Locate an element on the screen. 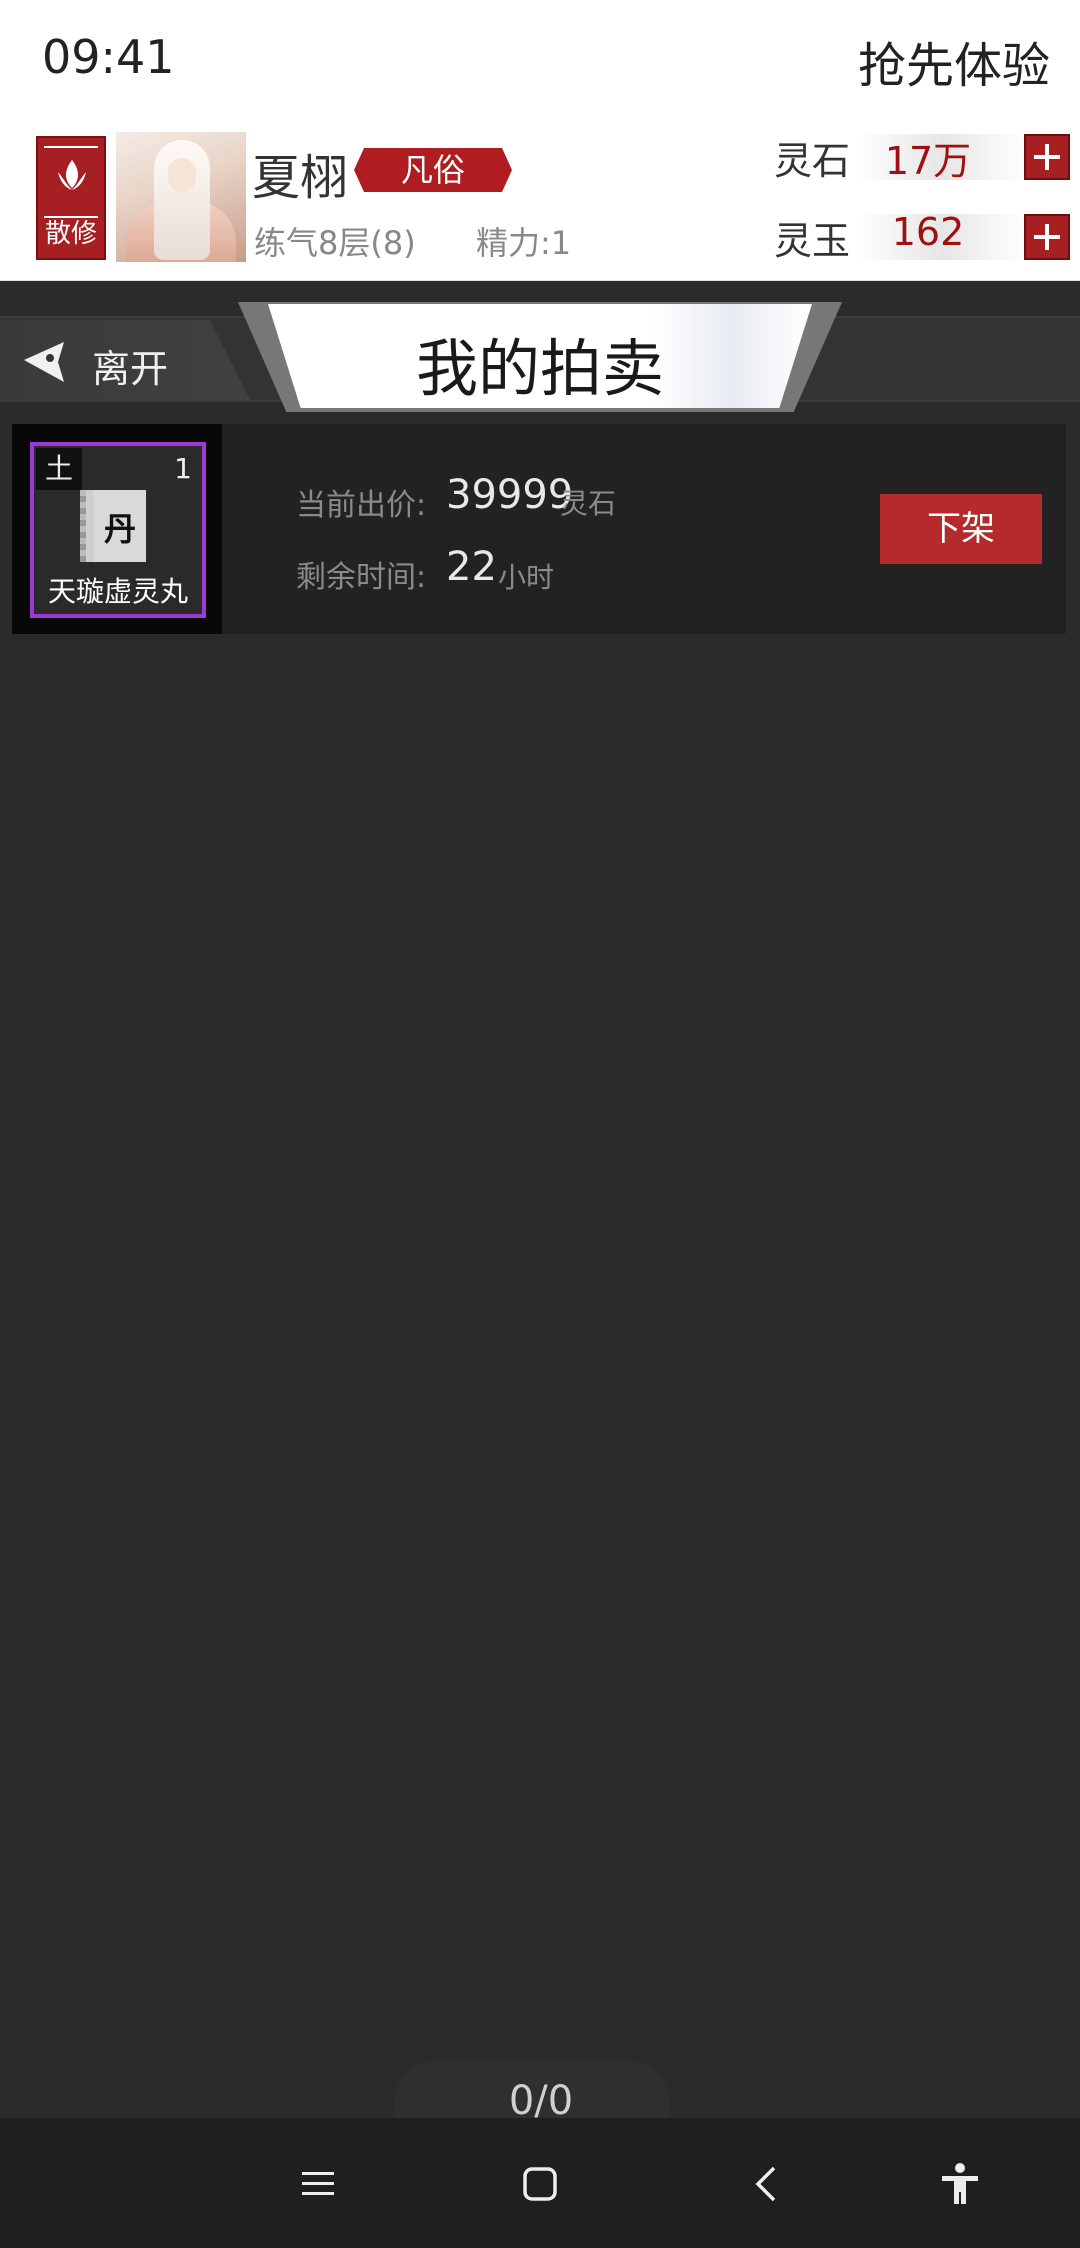 Image resolution: width=1080 pixels, height=2248 pixels. item-name: 天璇虚灵丸 is located at coordinates (117, 591).